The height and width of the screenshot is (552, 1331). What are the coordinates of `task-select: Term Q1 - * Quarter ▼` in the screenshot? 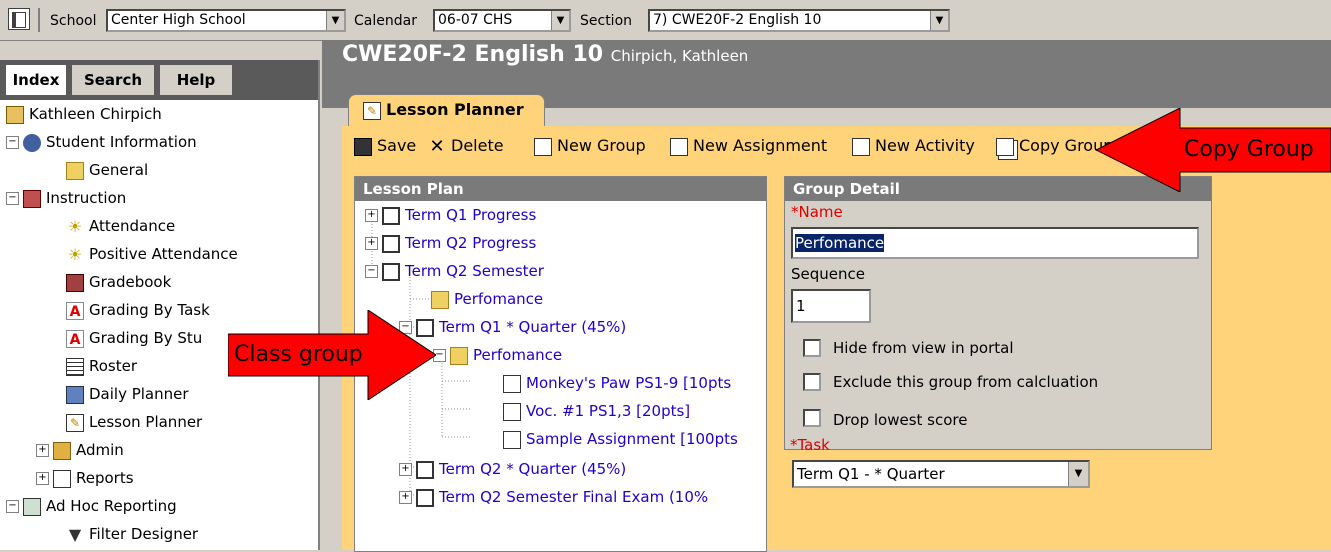 It's located at (941, 474).